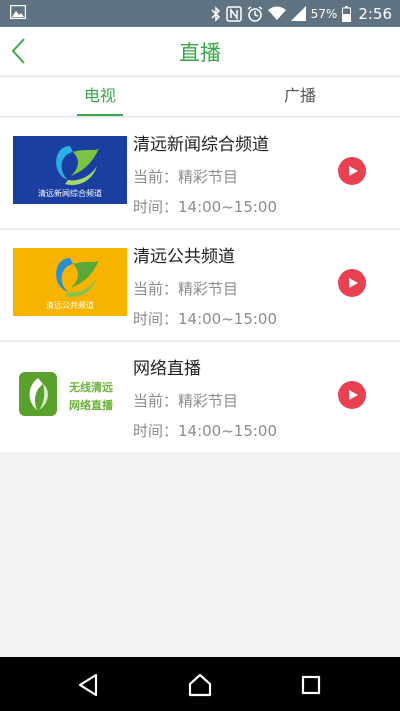 Image resolution: width=400 pixels, height=711 pixels. Describe the element at coordinates (255, 13) in the screenshot. I see `alarm-icon` at that location.